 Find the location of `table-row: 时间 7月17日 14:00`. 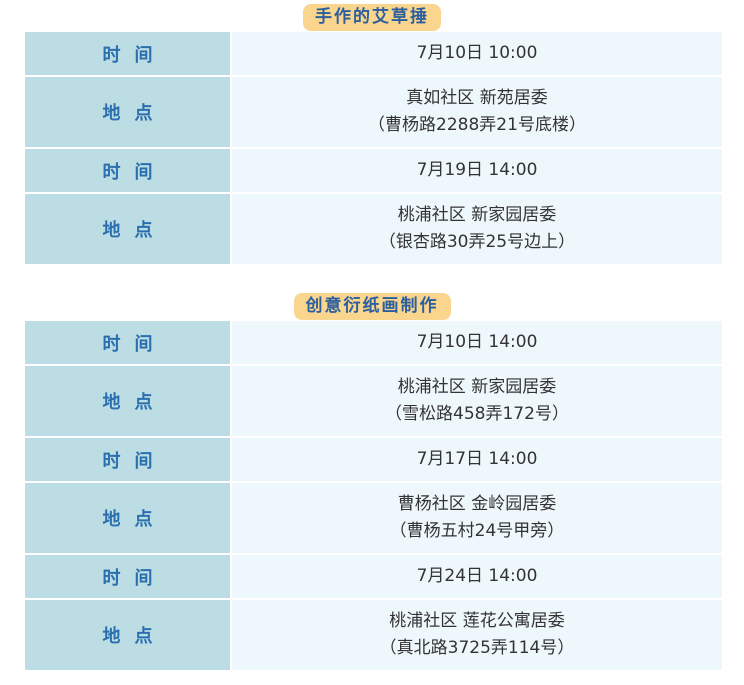

table-row: 时间 7月17日 14:00 is located at coordinates (373, 458).